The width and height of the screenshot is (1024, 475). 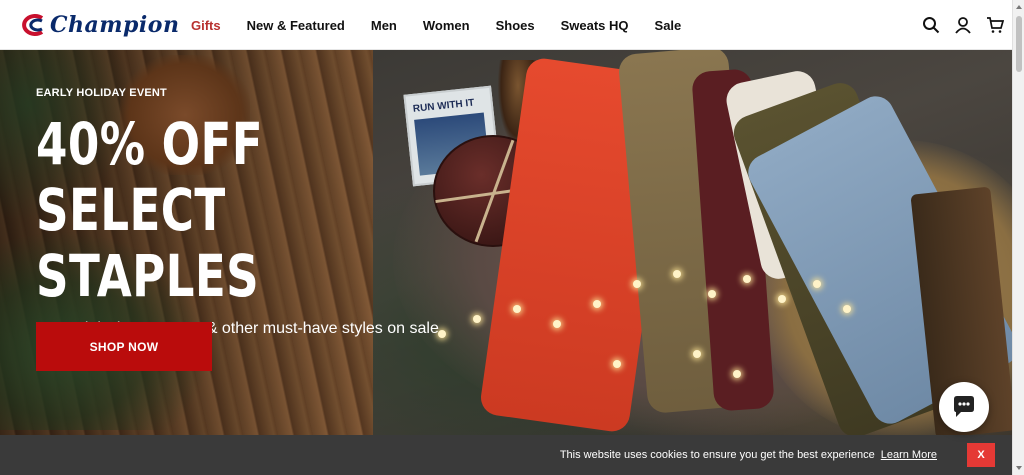 I want to click on nav-item-women: Women, so click(x=446, y=25).